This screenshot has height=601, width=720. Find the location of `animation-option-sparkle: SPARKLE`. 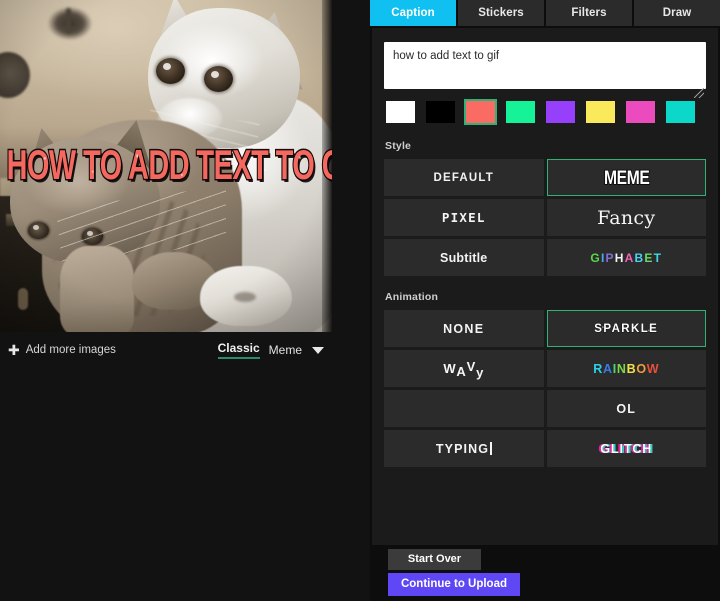

animation-option-sparkle: SPARKLE is located at coordinates (626, 328).